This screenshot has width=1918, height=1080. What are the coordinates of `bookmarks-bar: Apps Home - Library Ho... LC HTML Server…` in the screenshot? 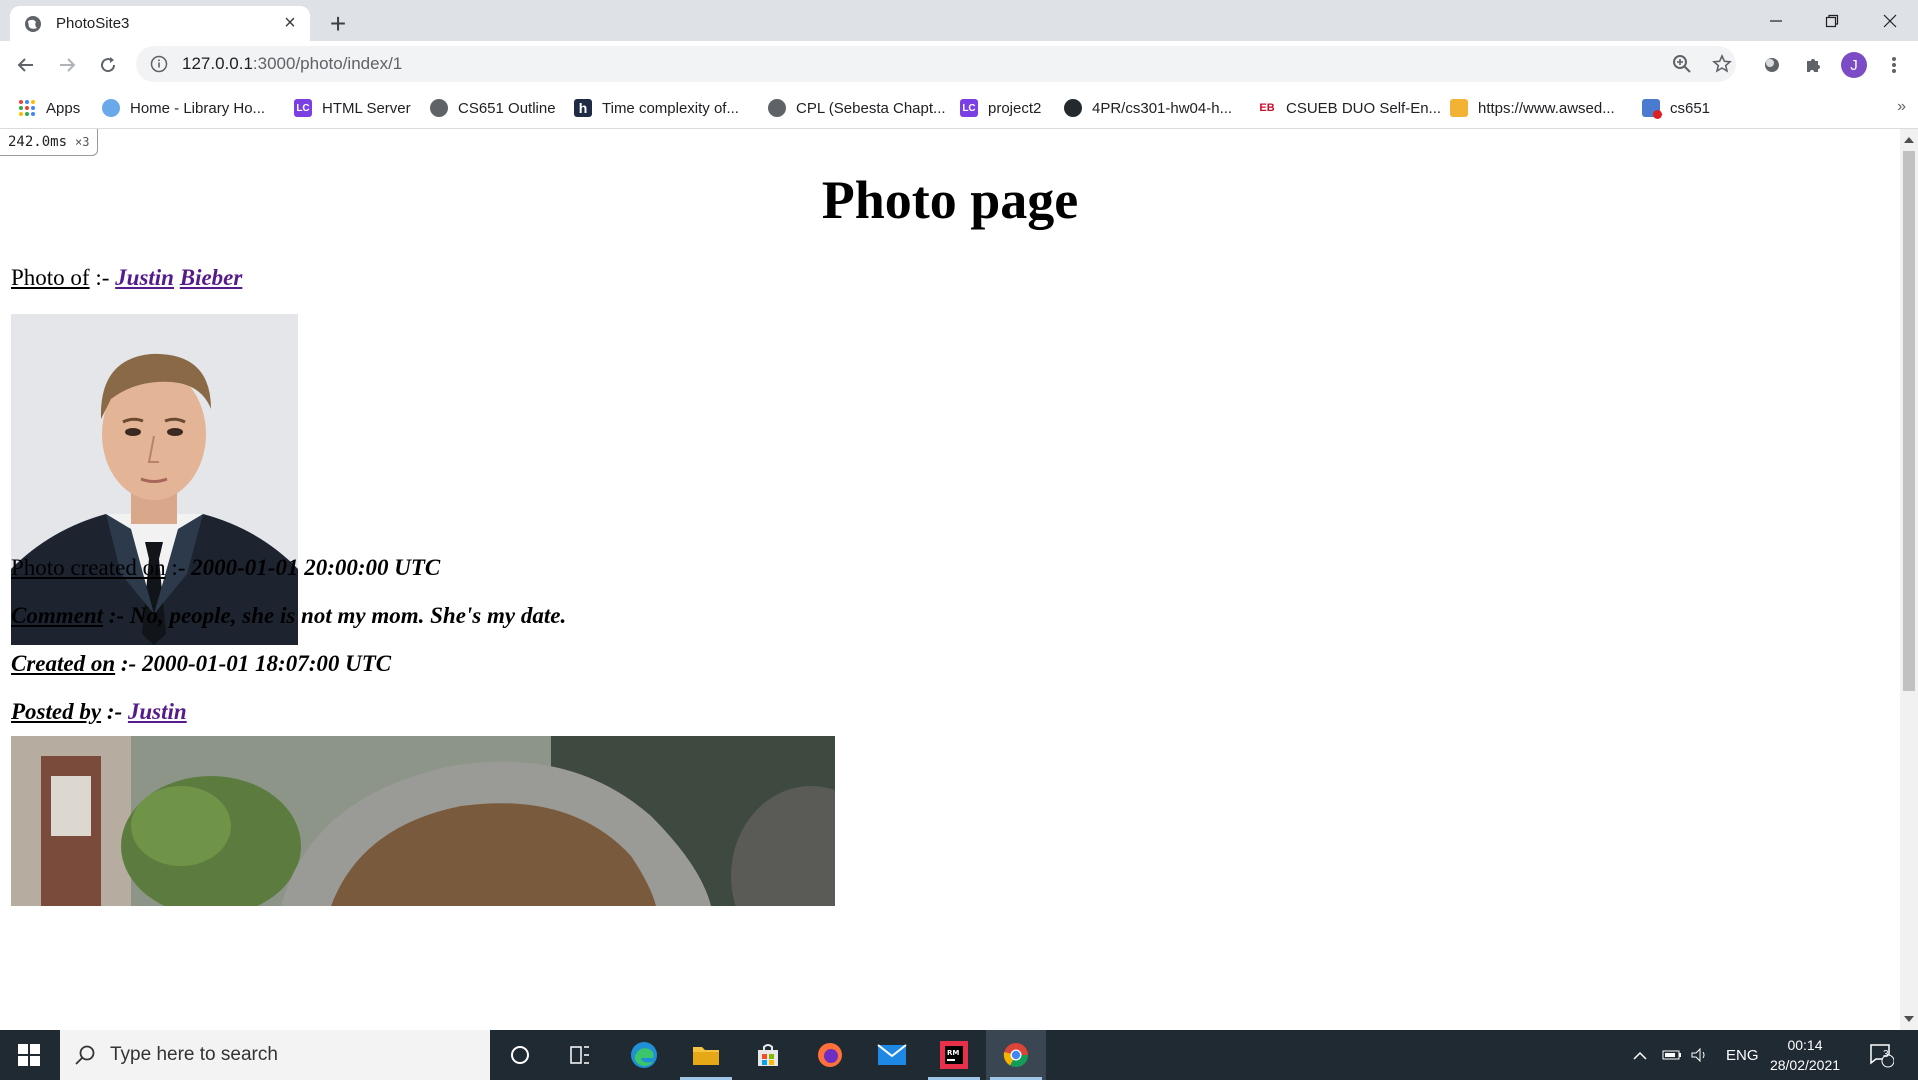 It's located at (959, 108).